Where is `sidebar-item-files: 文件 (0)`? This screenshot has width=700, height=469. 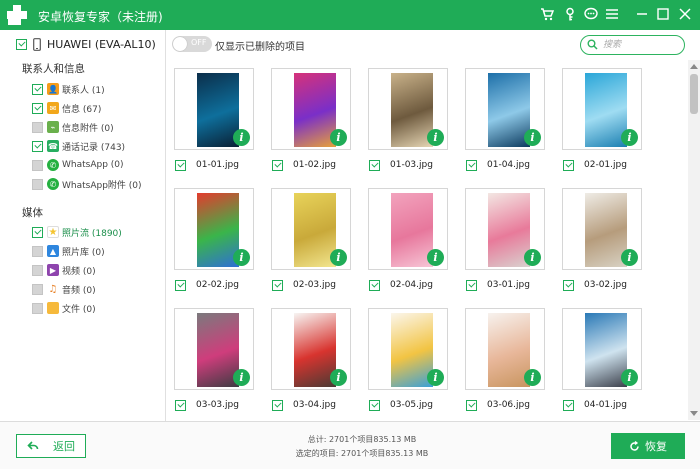
sidebar-item-files: 文件 (0) is located at coordinates (64, 308).